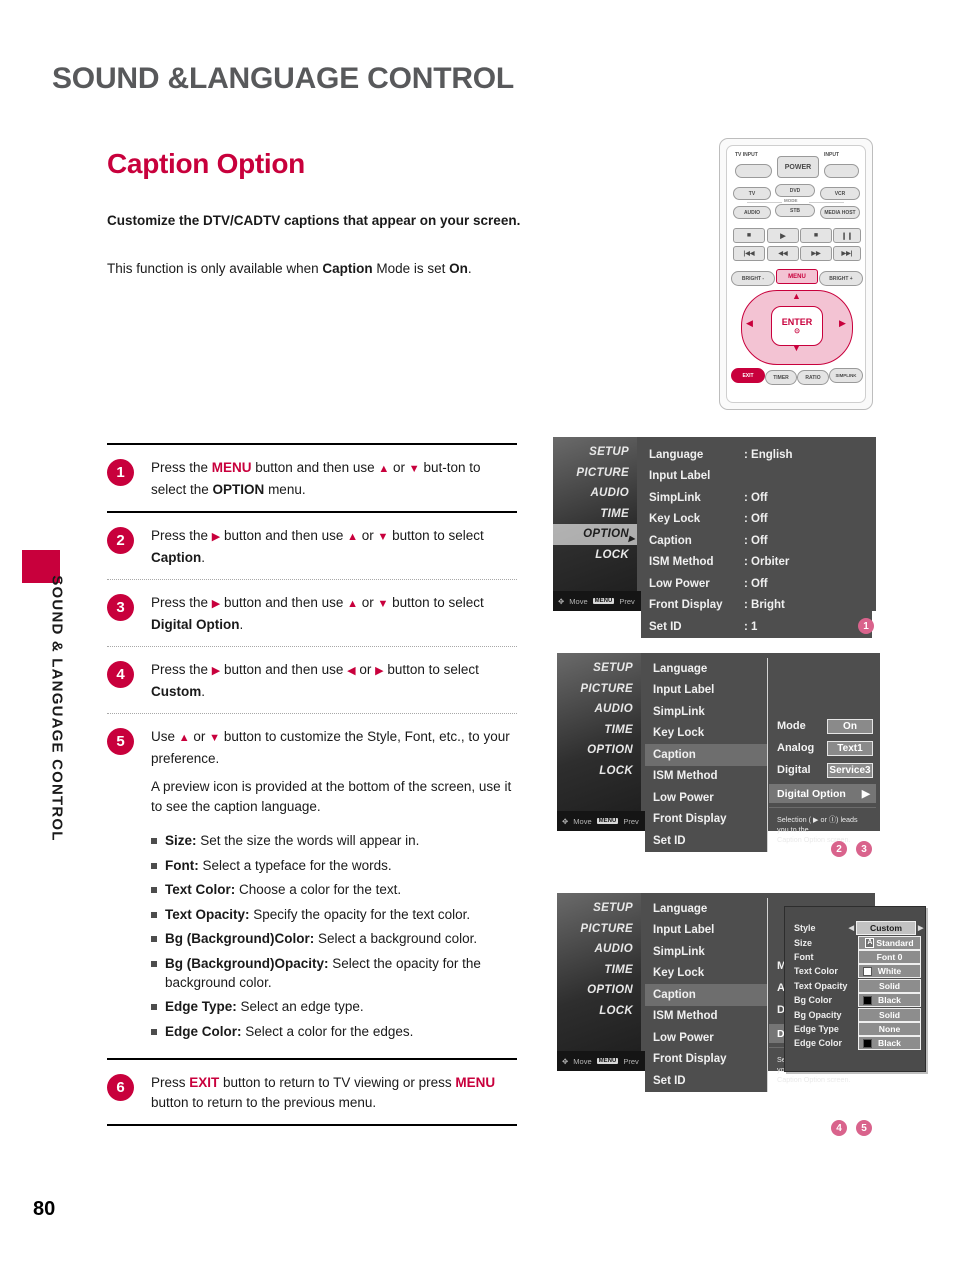  Describe the element at coordinates (889, 942) in the screenshot. I see `caption-option-size-value-box: A Standard` at that location.